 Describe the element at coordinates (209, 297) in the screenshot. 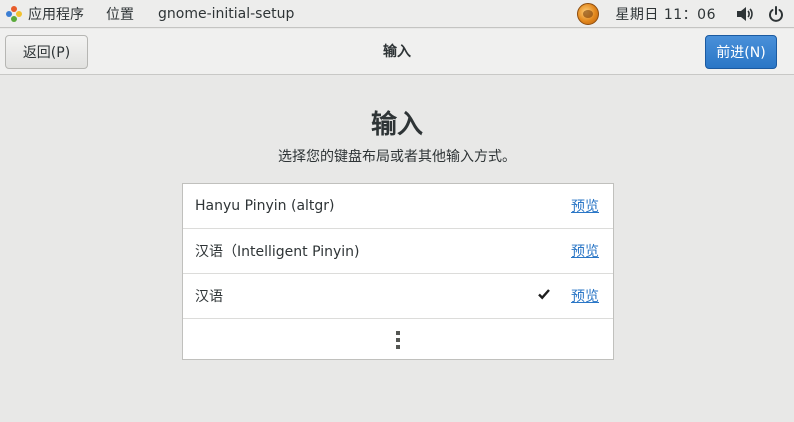

I see `input-source-label: 汉语` at that location.